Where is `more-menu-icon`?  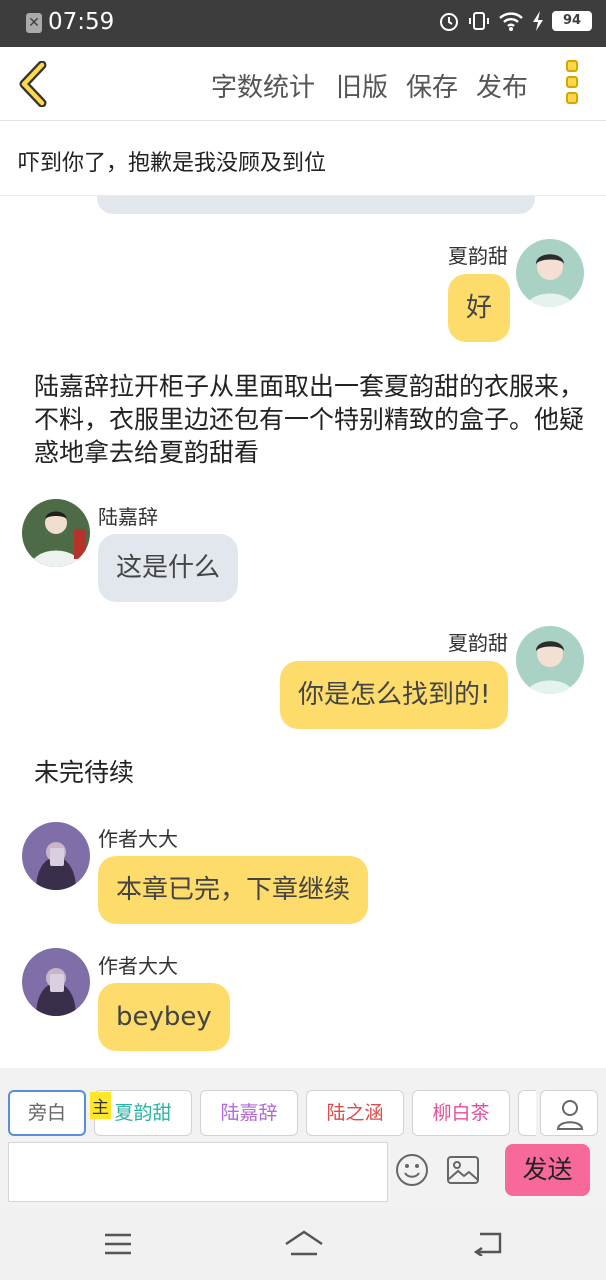 more-menu-icon is located at coordinates (573, 84).